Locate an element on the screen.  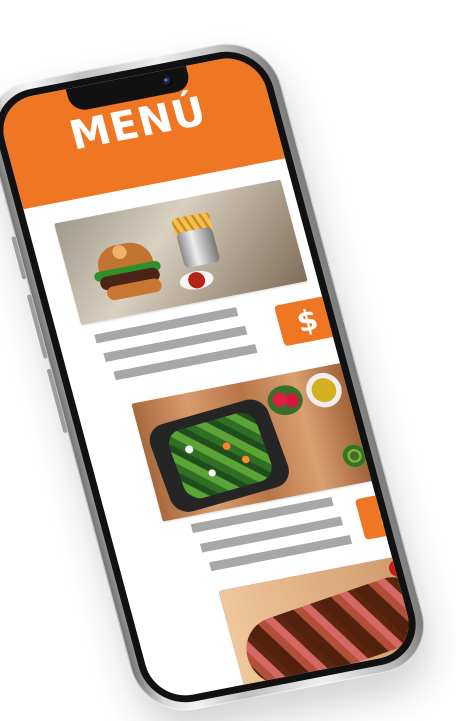
sauce-icon is located at coordinates (196, 280).